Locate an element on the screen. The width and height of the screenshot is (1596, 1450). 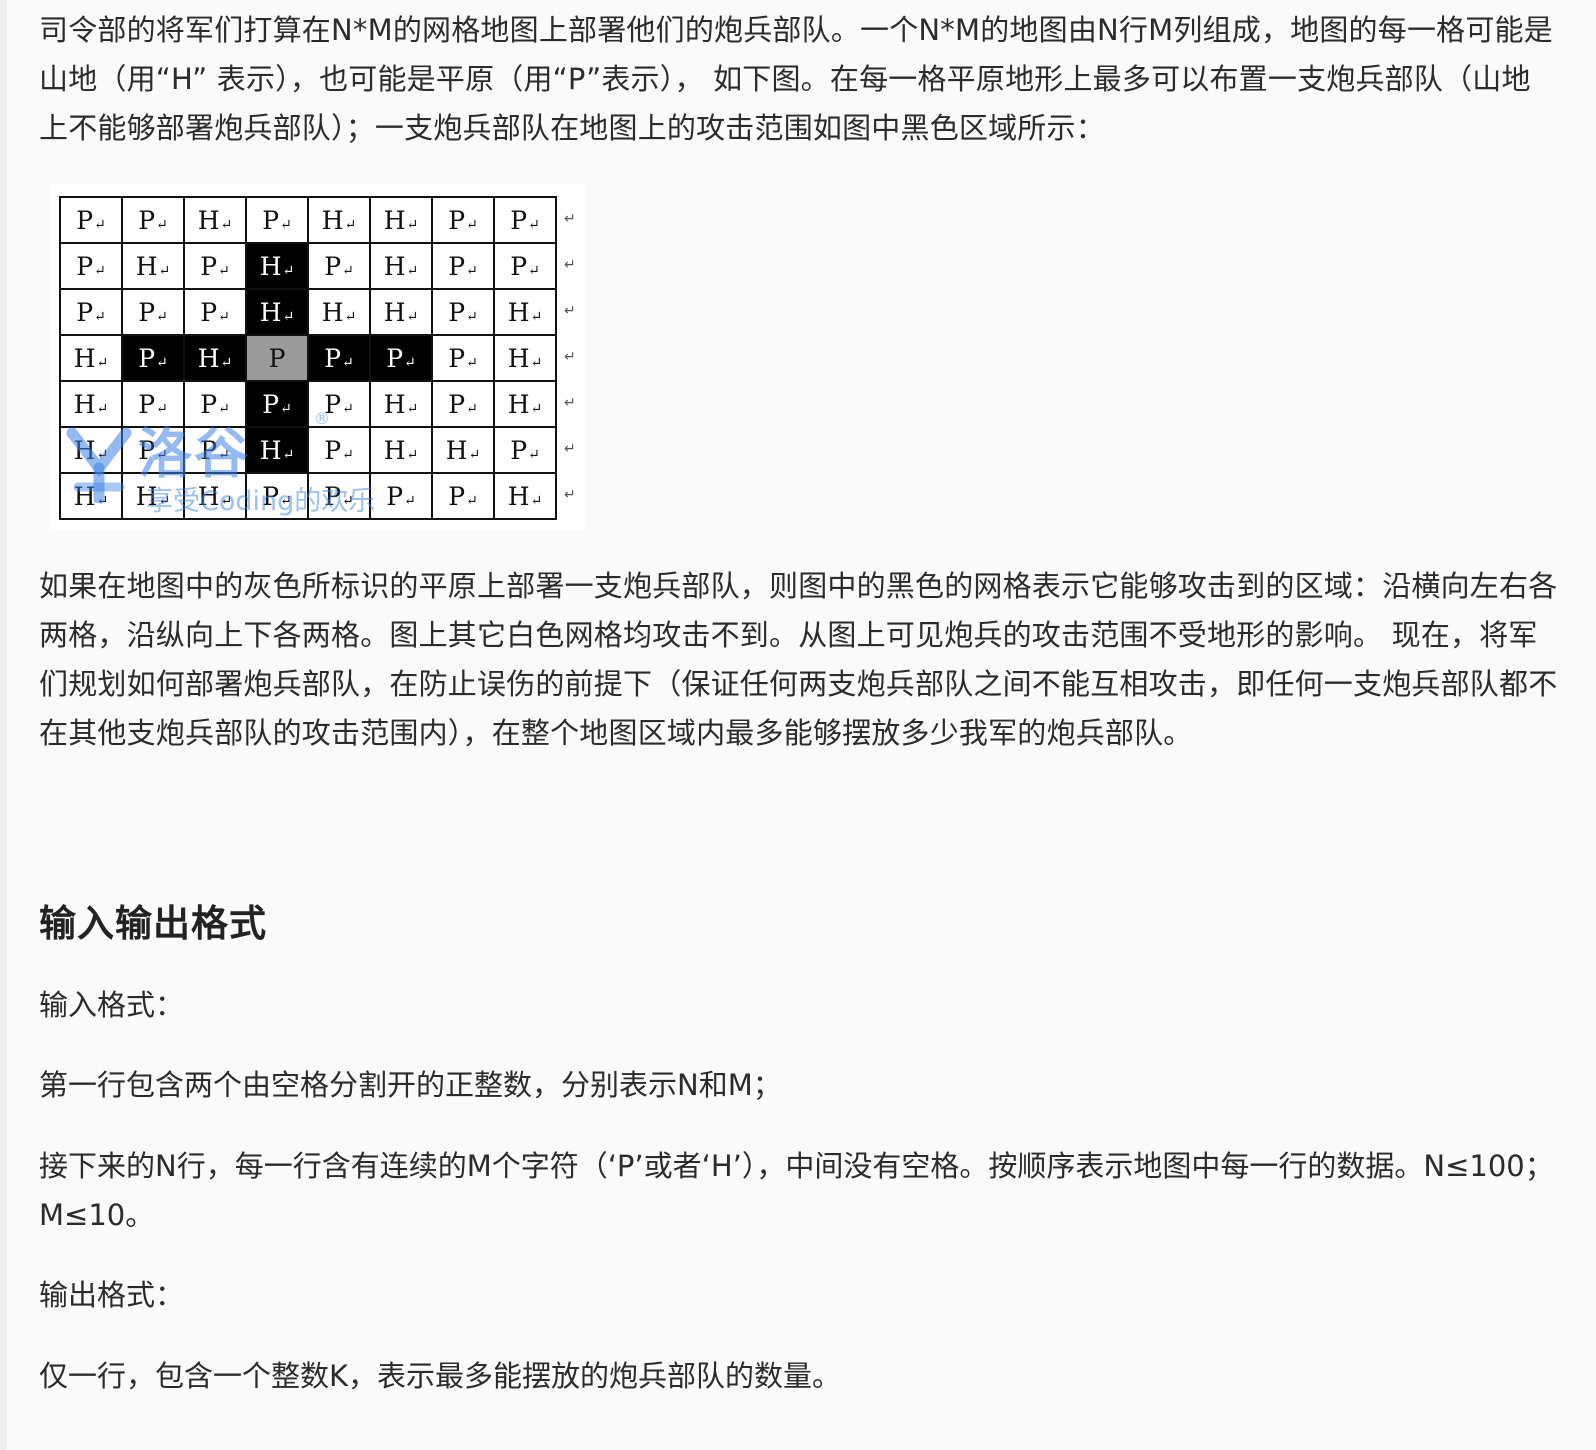
io-format-heading: 输入输出格式 is located at coordinates (153, 923).